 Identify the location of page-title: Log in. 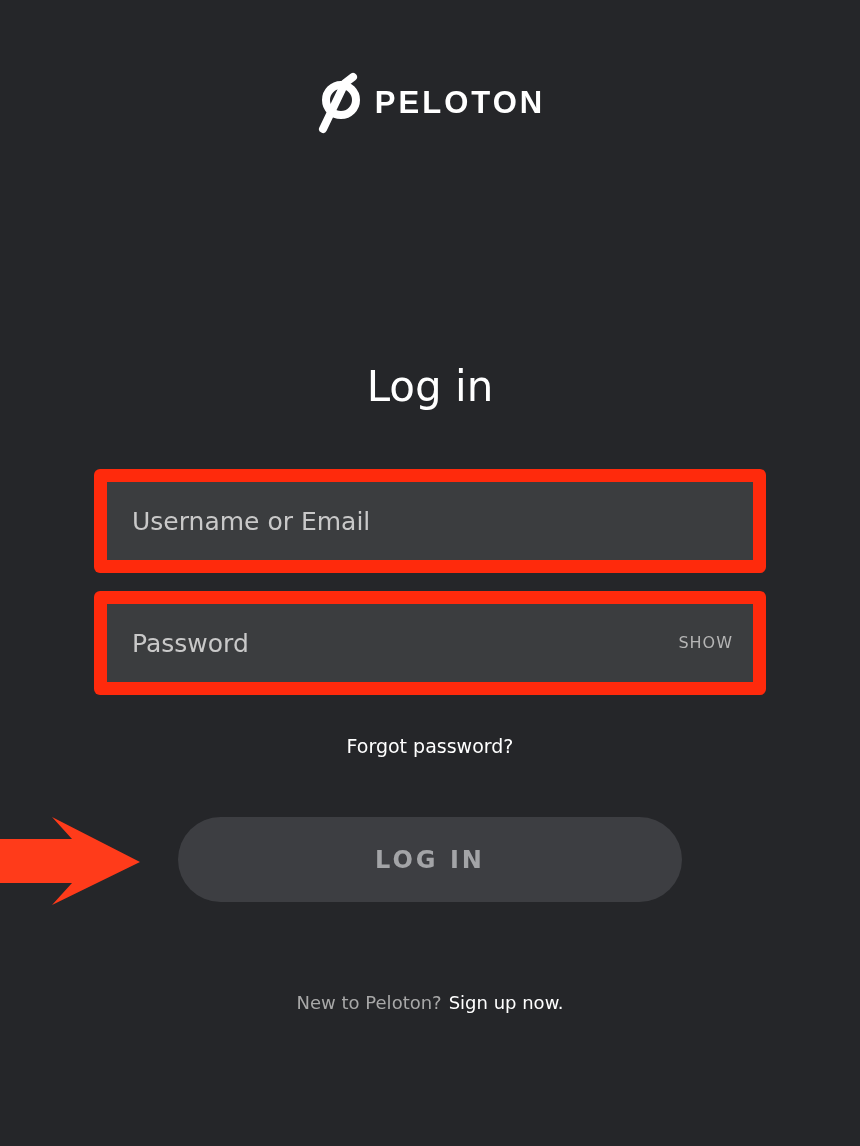
(430, 387).